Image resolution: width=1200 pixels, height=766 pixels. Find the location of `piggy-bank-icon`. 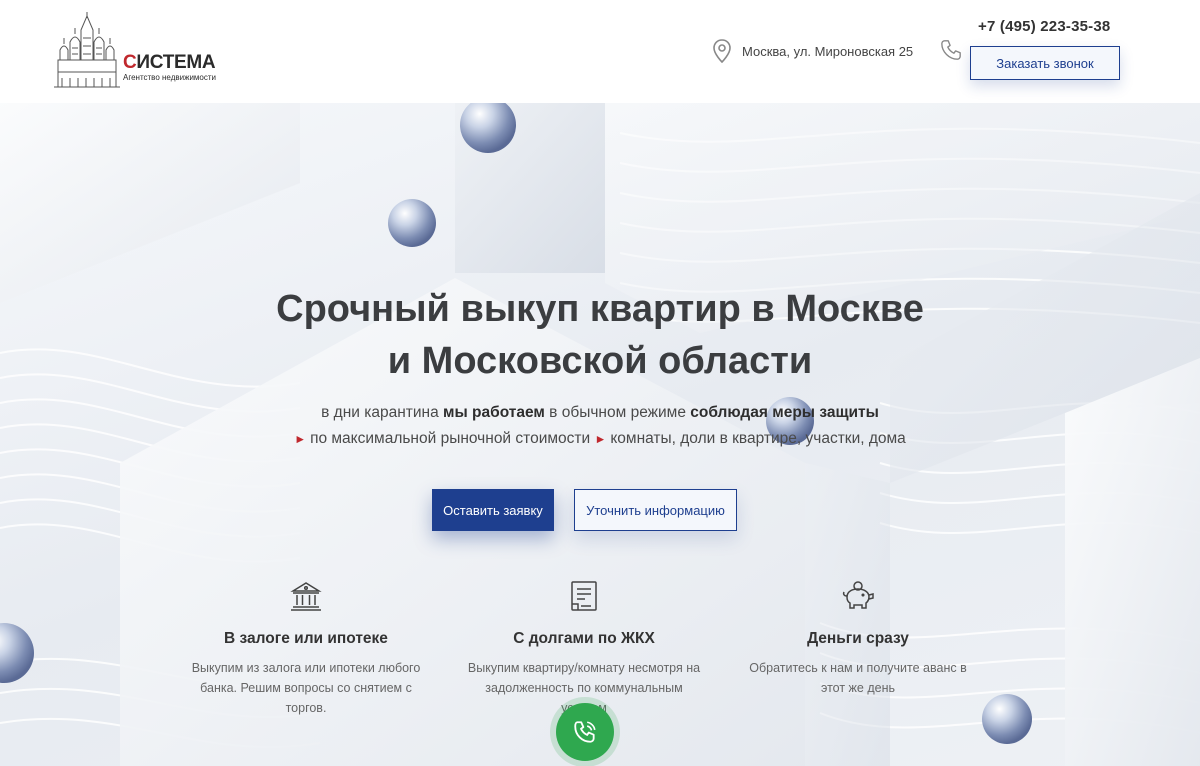

piggy-bank-icon is located at coordinates (858, 595).